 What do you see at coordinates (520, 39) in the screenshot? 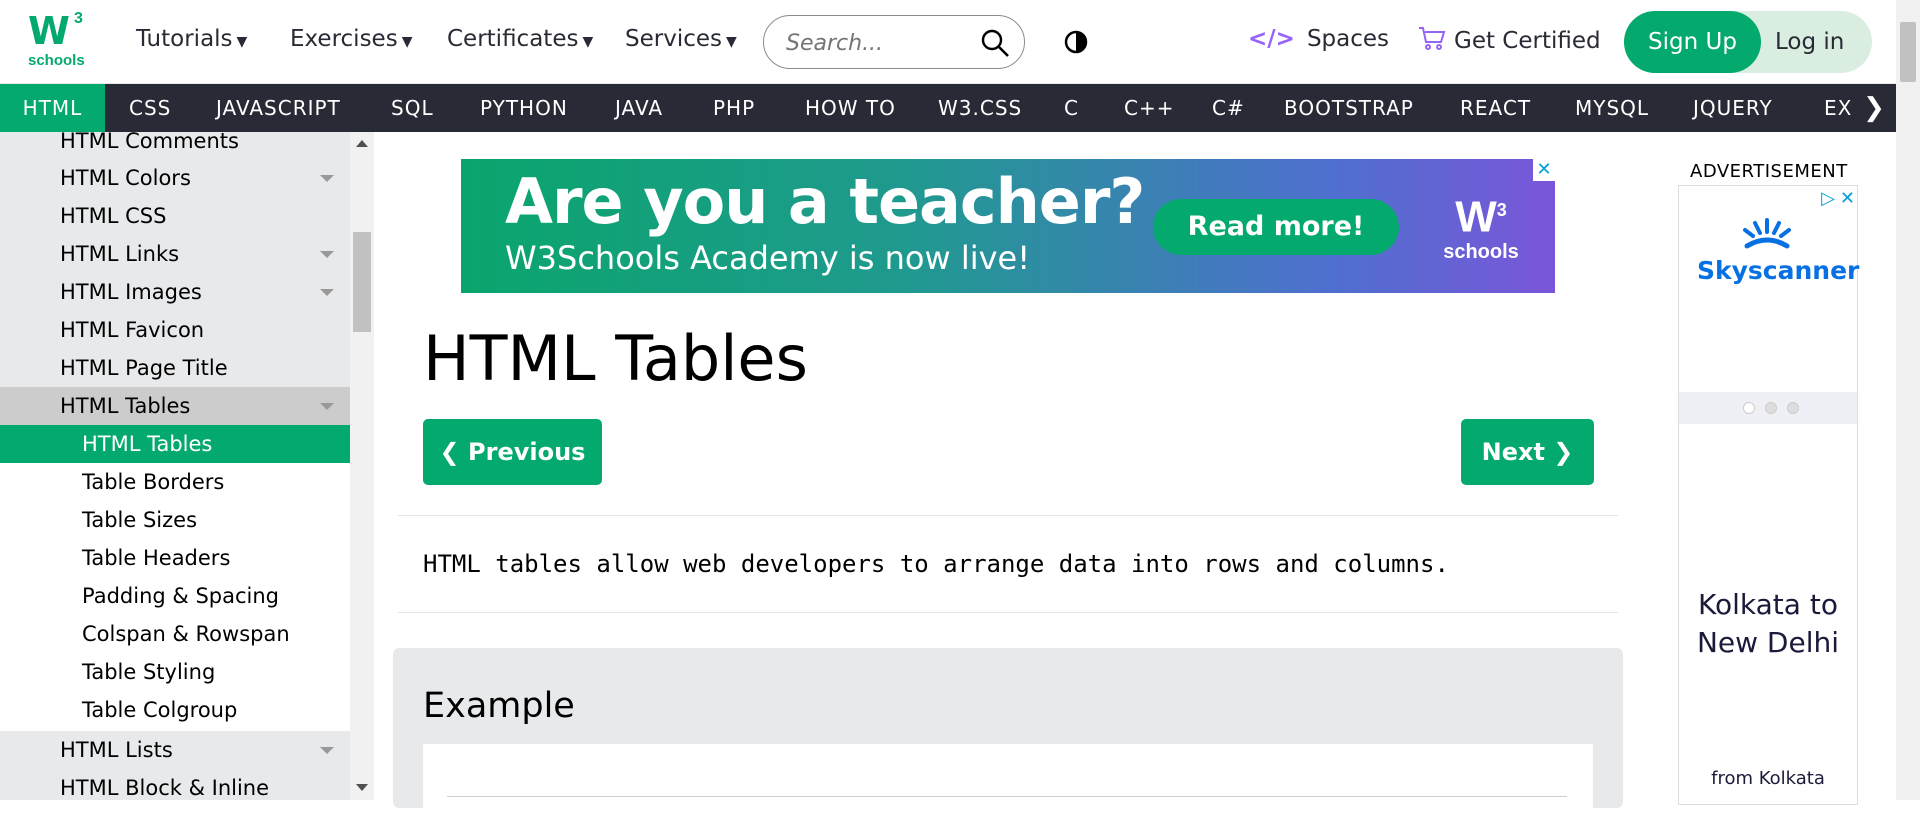
I see `nav-certificates: Certificates ▼` at bounding box center [520, 39].